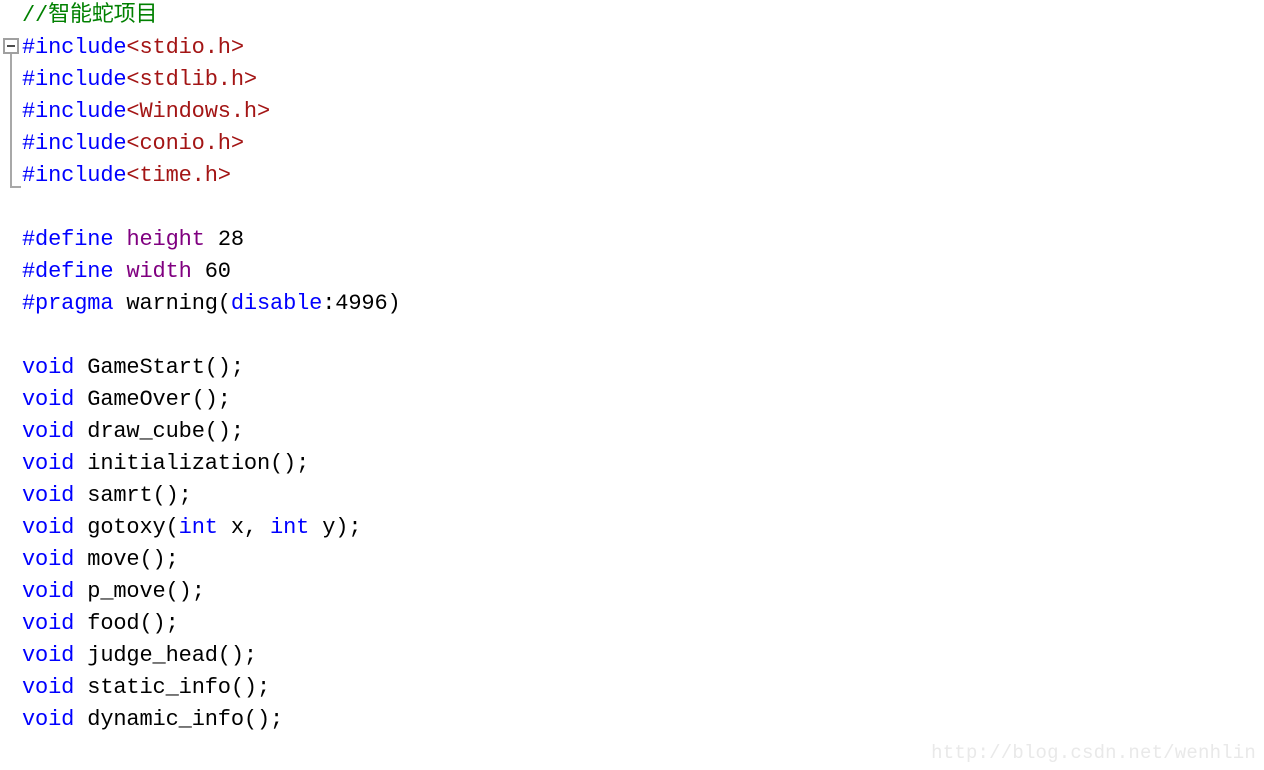 This screenshot has width=1264, height=770. Describe the element at coordinates (637, 240) in the screenshot. I see `code-line-8: #define height 28` at that location.